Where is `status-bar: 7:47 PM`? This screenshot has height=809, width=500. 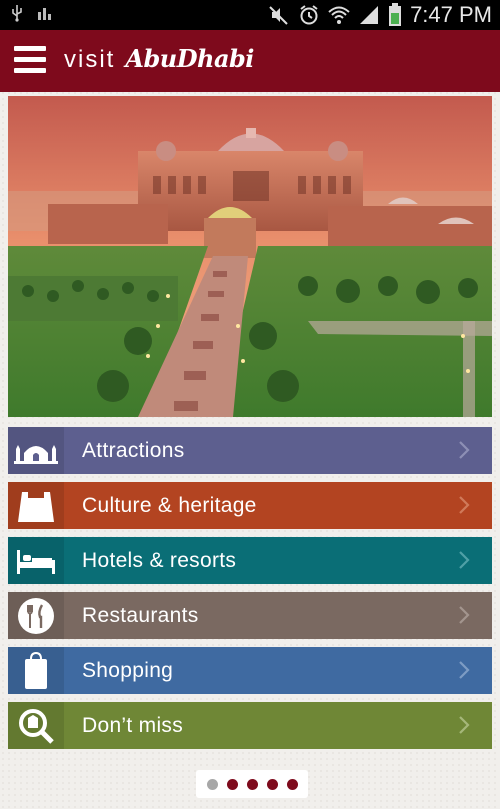
status-bar: 7:47 PM is located at coordinates (250, 15).